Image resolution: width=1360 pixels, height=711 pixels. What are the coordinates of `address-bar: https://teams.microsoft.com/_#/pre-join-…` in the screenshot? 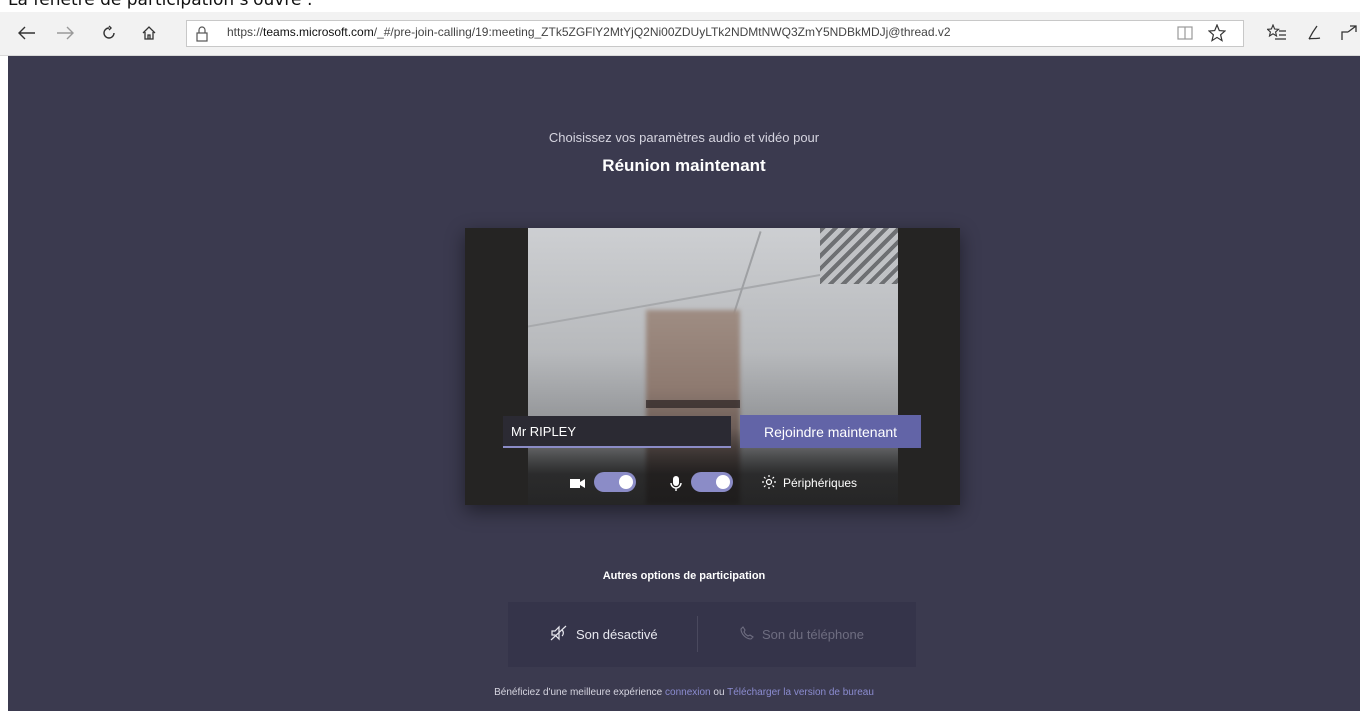 It's located at (715, 33).